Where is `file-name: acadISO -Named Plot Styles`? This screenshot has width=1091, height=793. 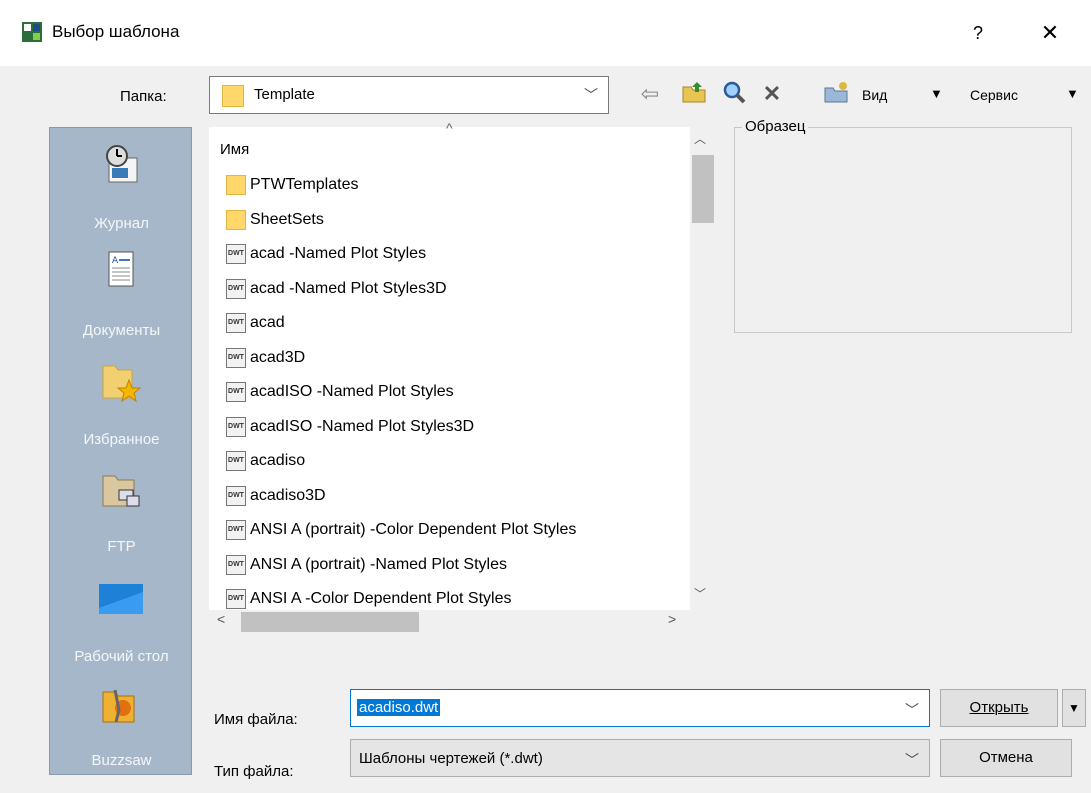
file-name: acadISO -Named Plot Styles is located at coordinates (352, 391).